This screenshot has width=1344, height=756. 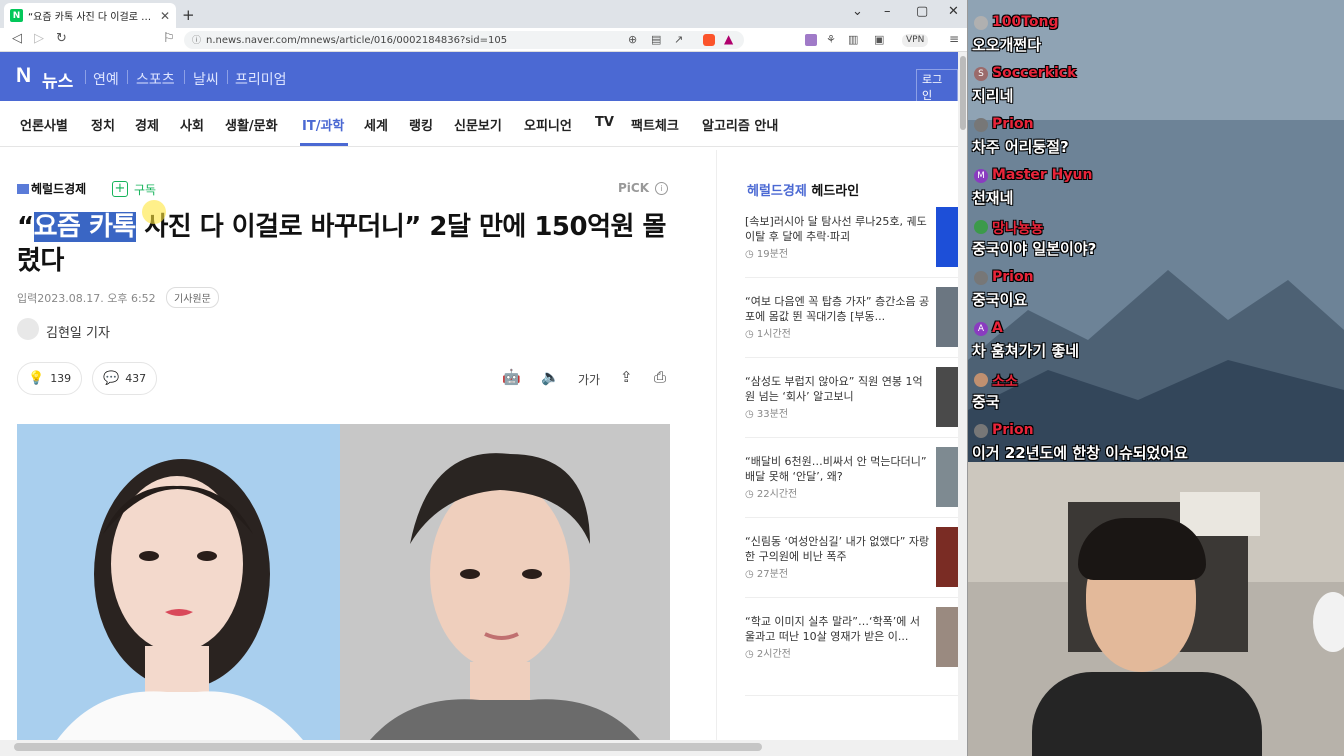 I want to click on chat-avatar: M, so click(x=981, y=176).